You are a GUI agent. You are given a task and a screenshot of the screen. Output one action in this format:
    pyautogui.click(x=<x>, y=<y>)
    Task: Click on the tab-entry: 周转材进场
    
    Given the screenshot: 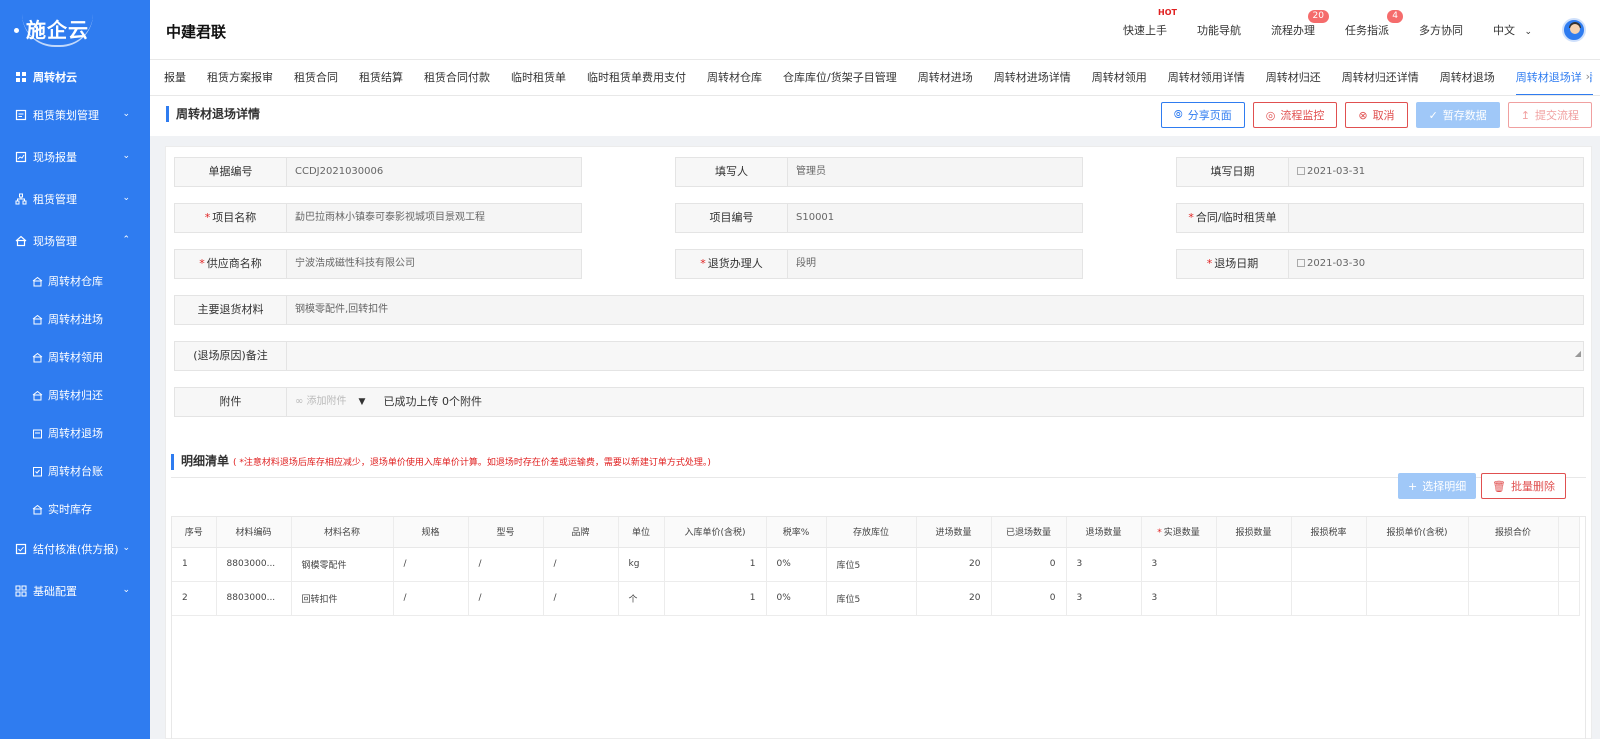 What is the action you would take?
    pyautogui.click(x=945, y=77)
    